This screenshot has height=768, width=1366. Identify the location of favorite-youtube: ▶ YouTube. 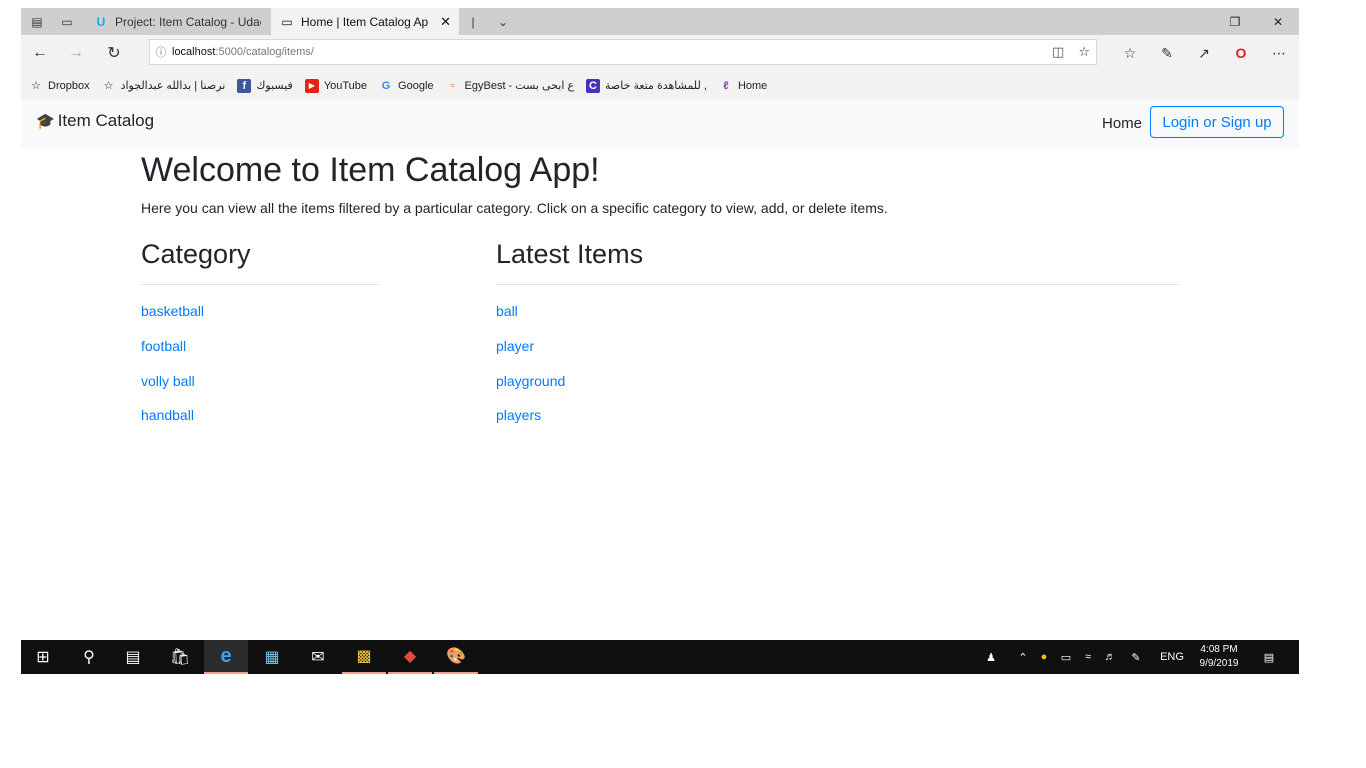
(336, 85).